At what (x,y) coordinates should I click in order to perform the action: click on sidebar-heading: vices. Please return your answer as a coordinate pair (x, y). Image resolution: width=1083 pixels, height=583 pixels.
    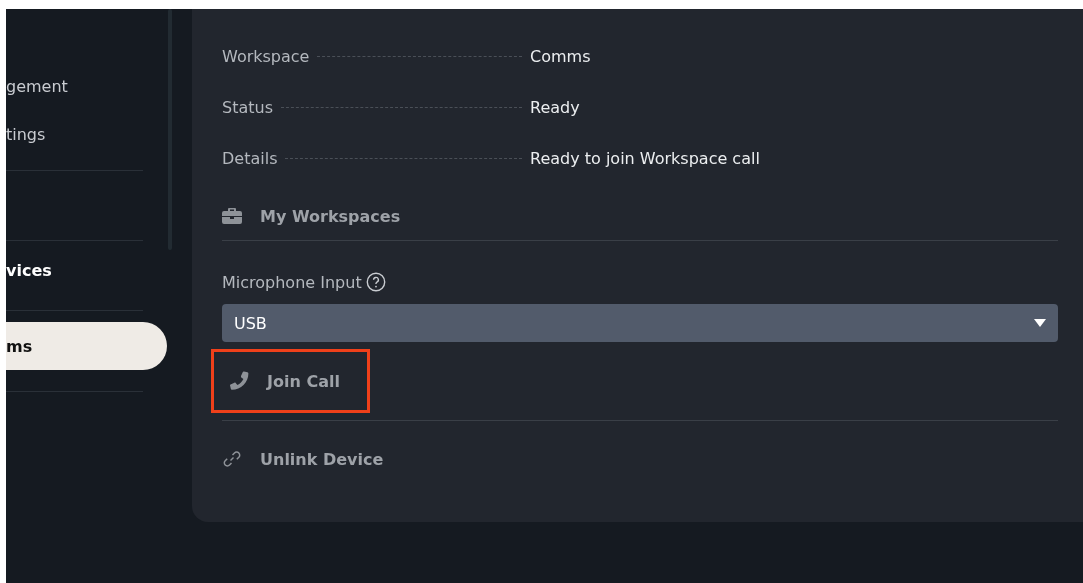
    Looking at the image, I should click on (29, 271).